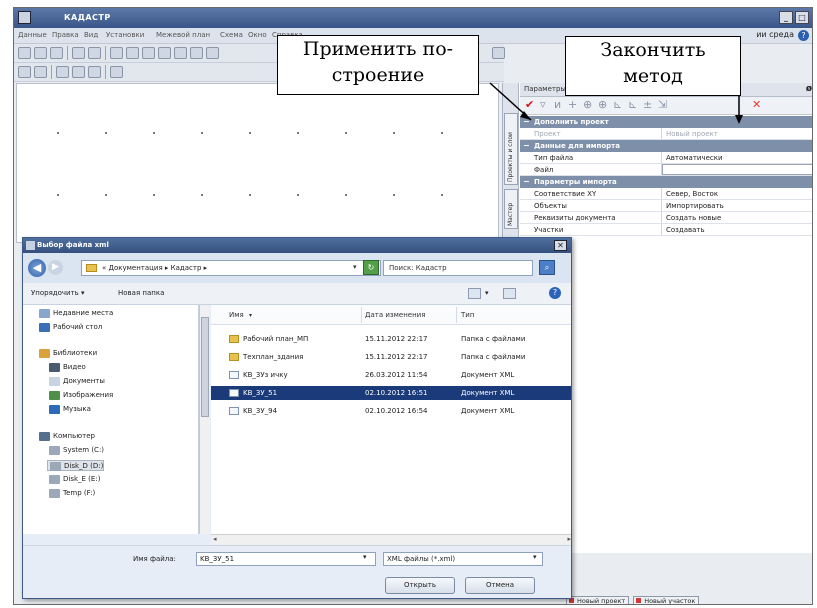  I want to click on file-row: KB_3Уз ичку 26.03.2012 11:54 Документ XML, so click(391, 375).